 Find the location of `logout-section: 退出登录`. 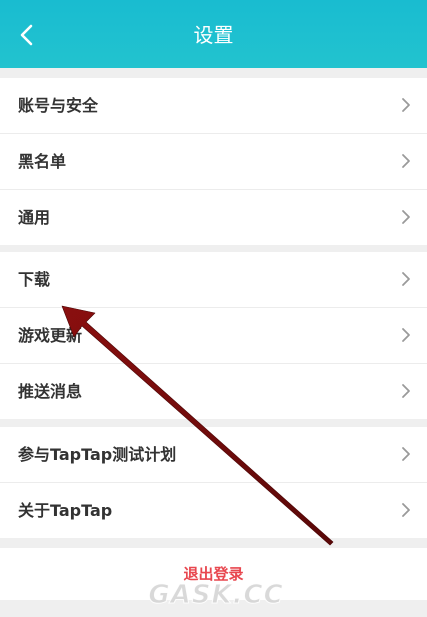

logout-section: 退出登录 is located at coordinates (213, 574).